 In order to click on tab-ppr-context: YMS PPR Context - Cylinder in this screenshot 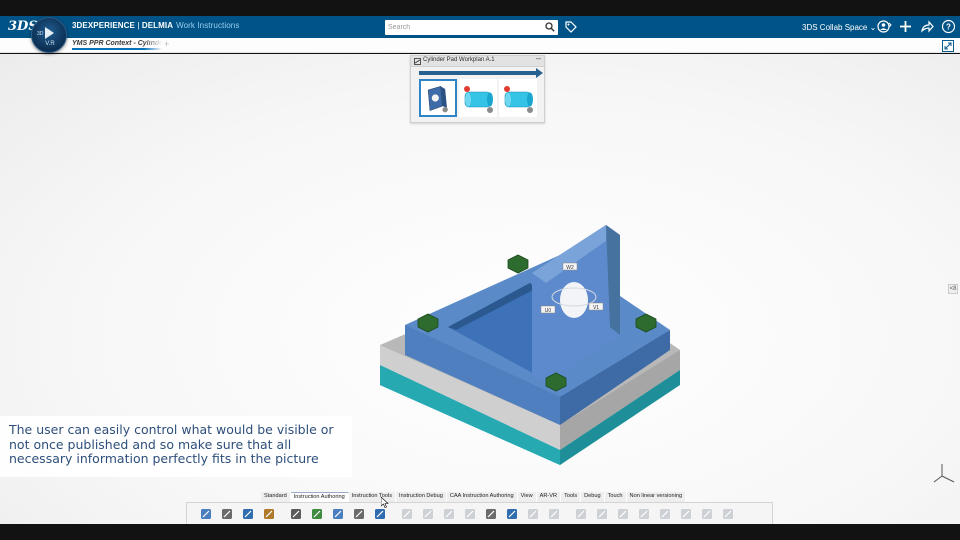, I will do `click(117, 45)`.